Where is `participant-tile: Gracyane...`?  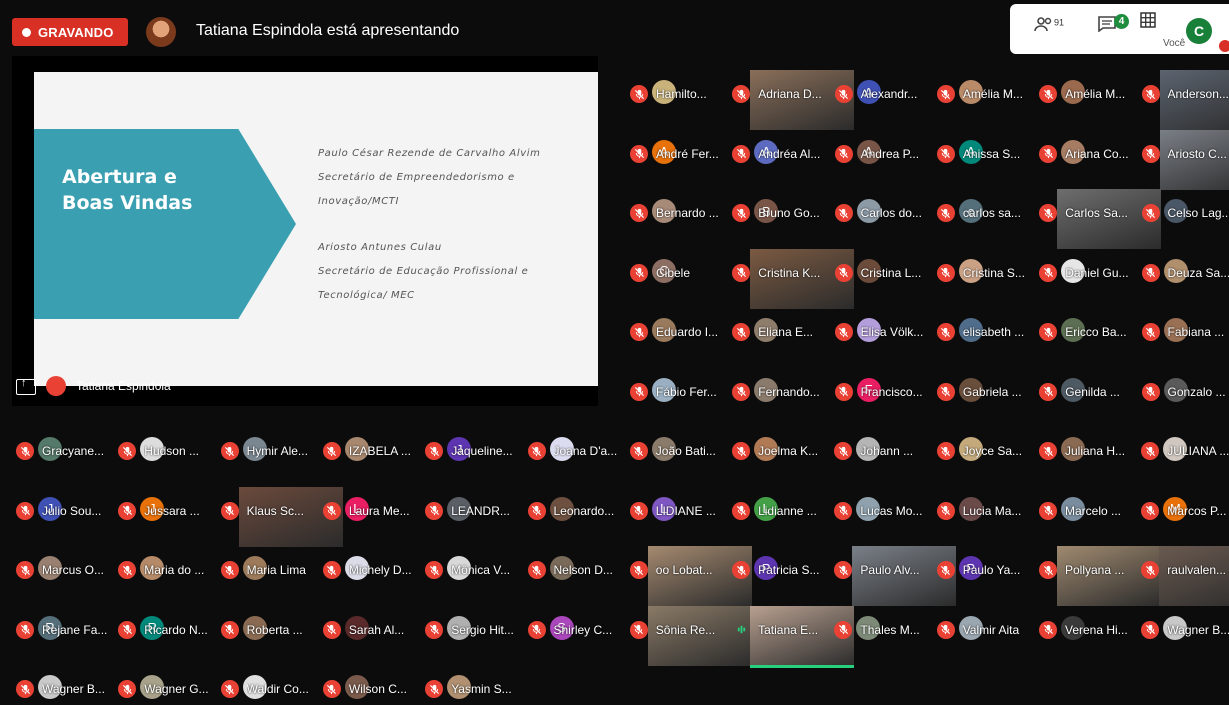
participant-tile: Gracyane... is located at coordinates (62, 451).